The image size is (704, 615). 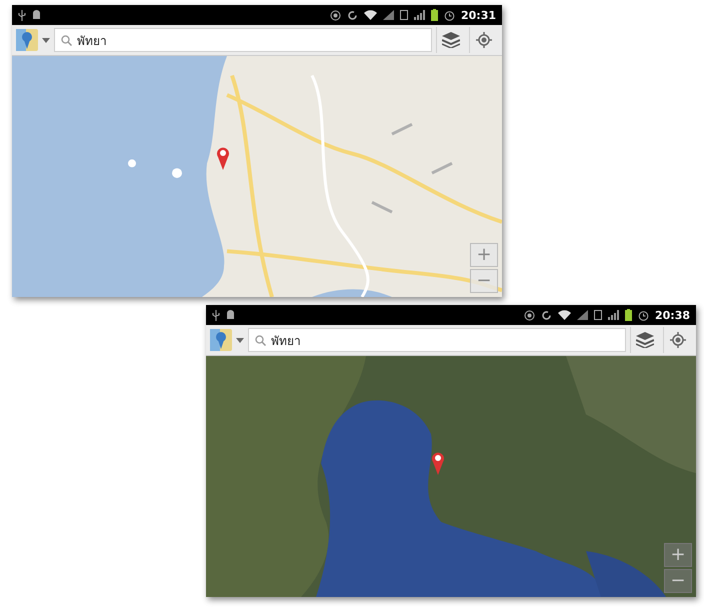 I want to click on clock: 20:31, so click(x=478, y=15).